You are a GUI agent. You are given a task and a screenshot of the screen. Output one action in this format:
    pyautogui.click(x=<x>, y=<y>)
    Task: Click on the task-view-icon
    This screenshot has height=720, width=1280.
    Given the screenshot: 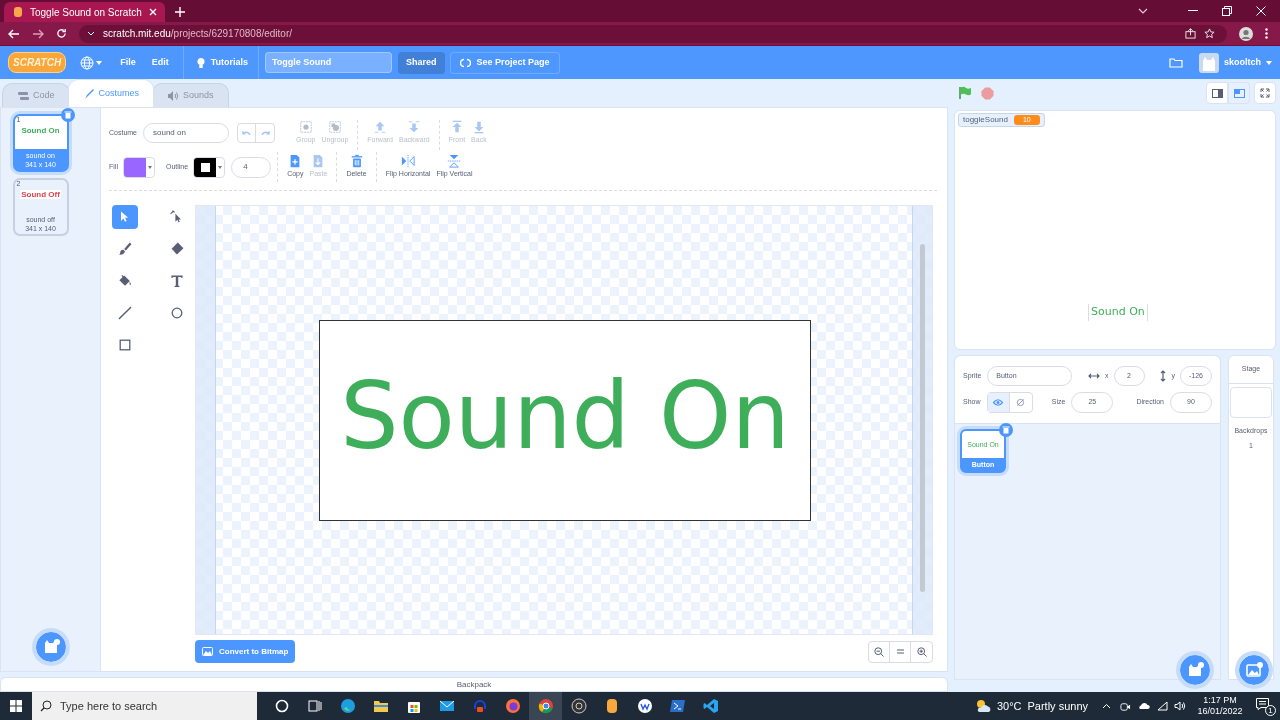 What is the action you would take?
    pyautogui.click(x=314, y=706)
    